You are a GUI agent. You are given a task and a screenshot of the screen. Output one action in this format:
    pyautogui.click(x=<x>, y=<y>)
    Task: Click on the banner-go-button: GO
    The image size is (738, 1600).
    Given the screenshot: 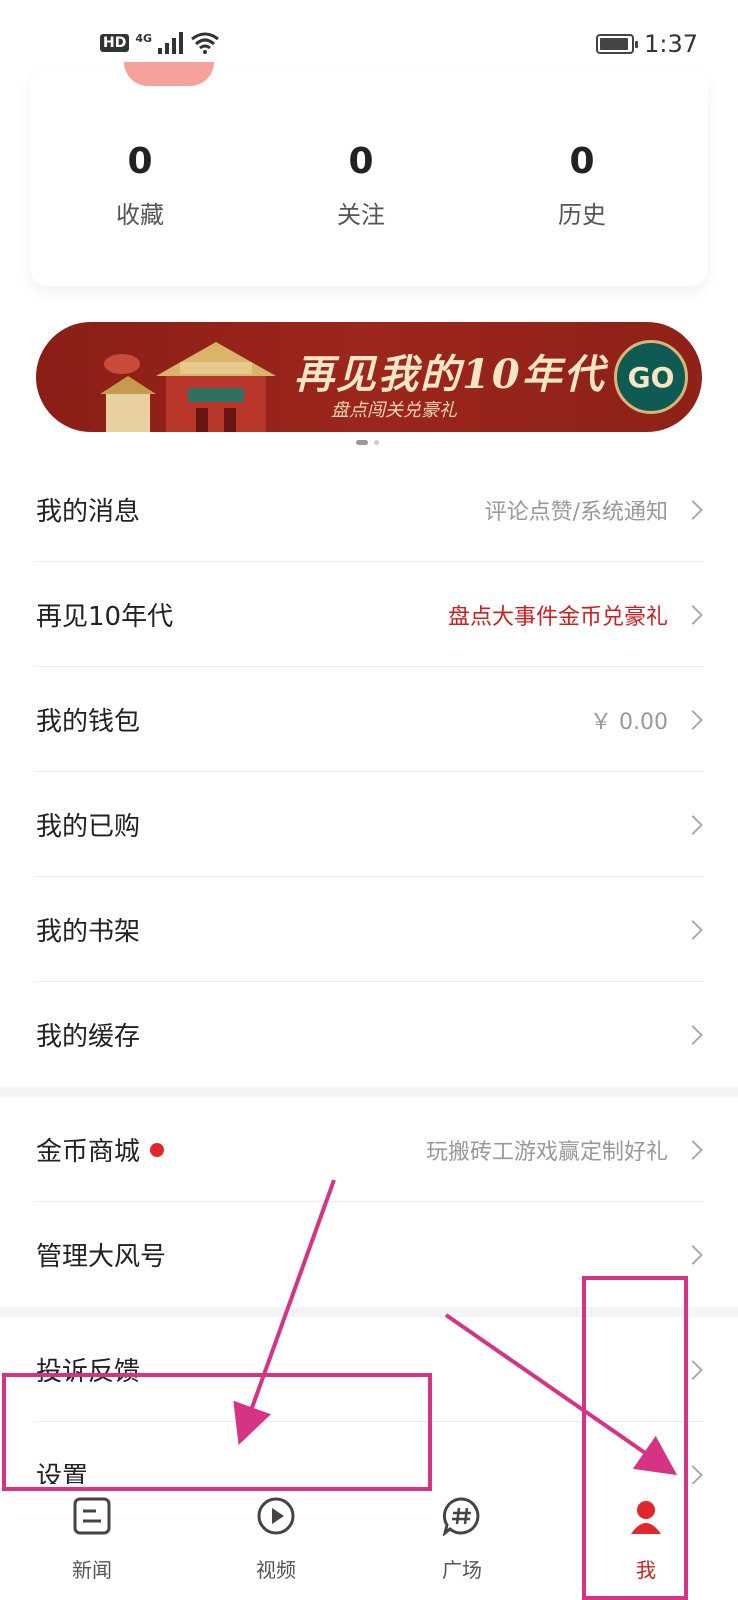 What is the action you would take?
    pyautogui.click(x=651, y=377)
    